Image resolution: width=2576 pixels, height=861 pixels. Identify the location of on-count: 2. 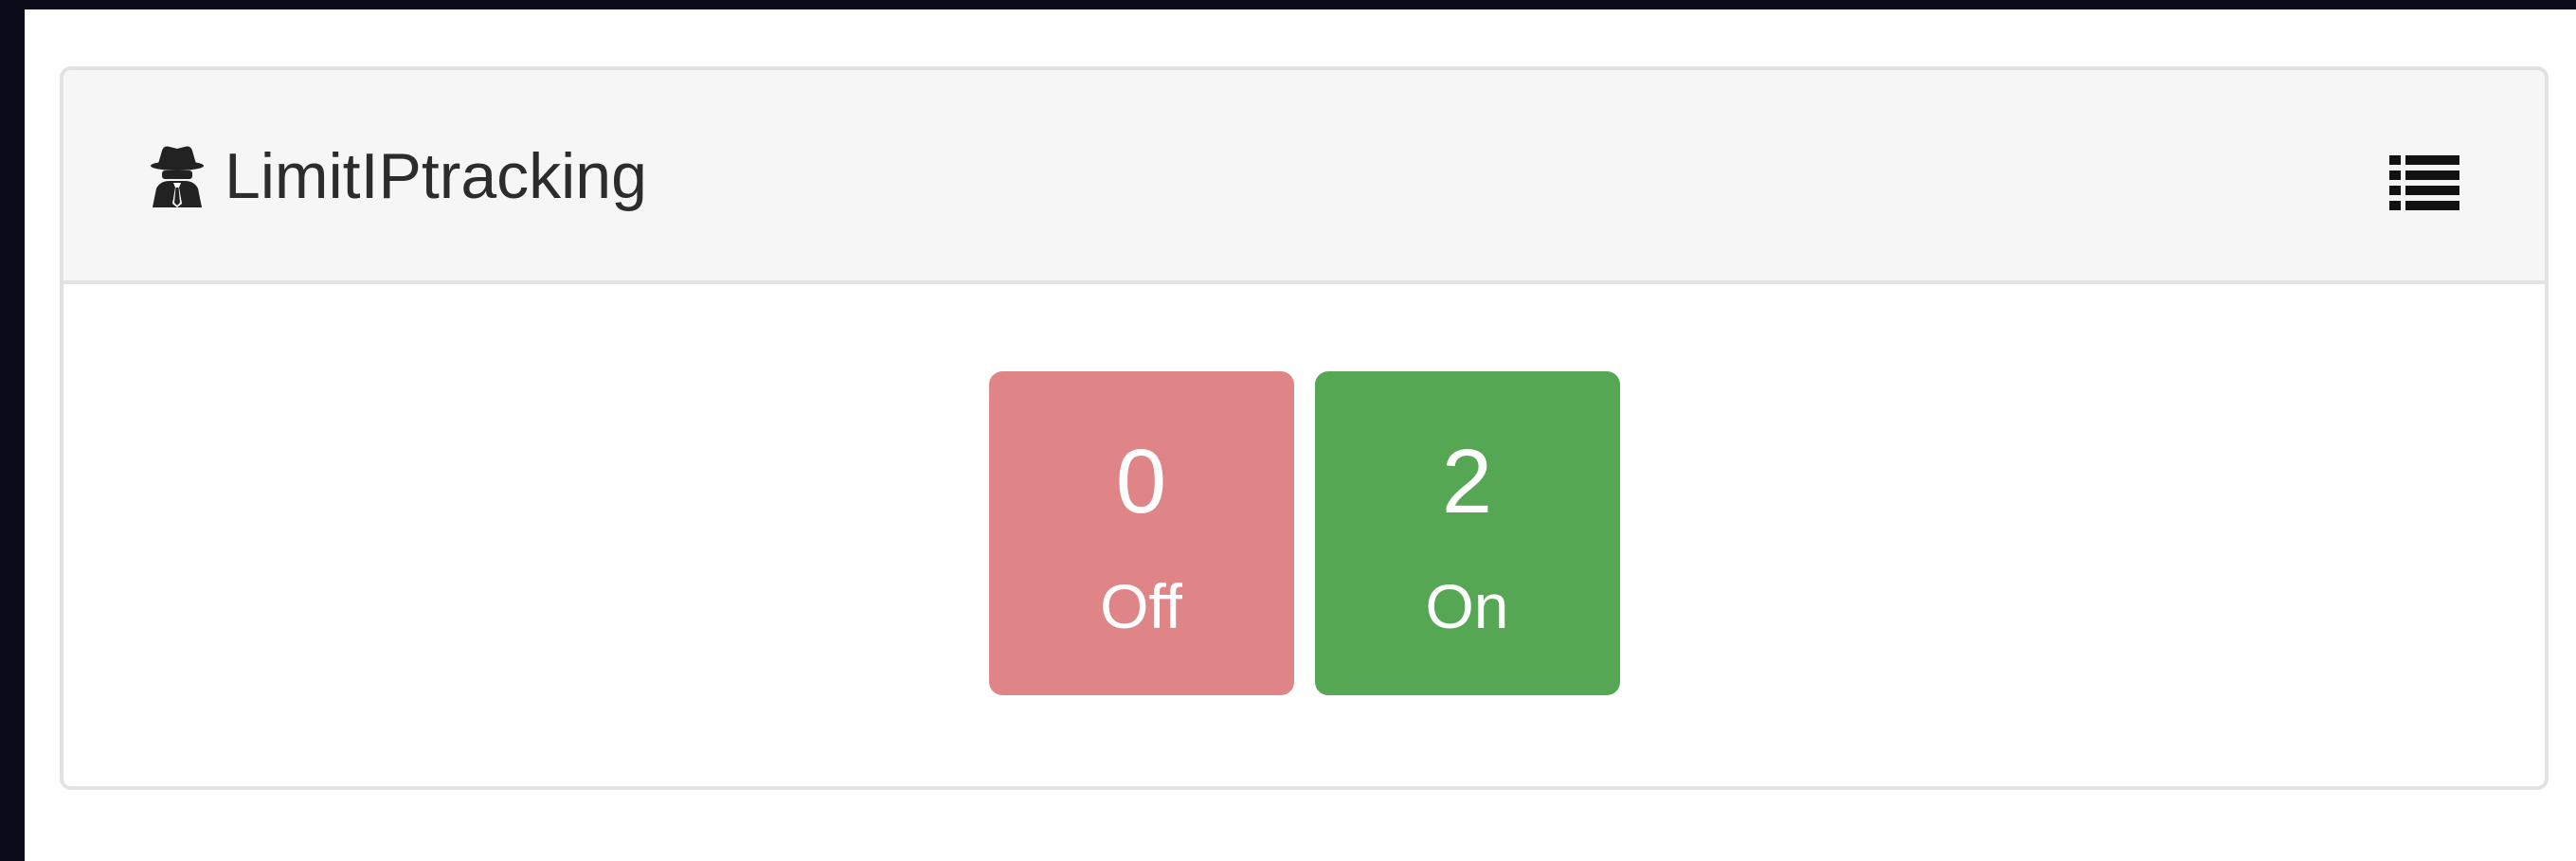
(1467, 481).